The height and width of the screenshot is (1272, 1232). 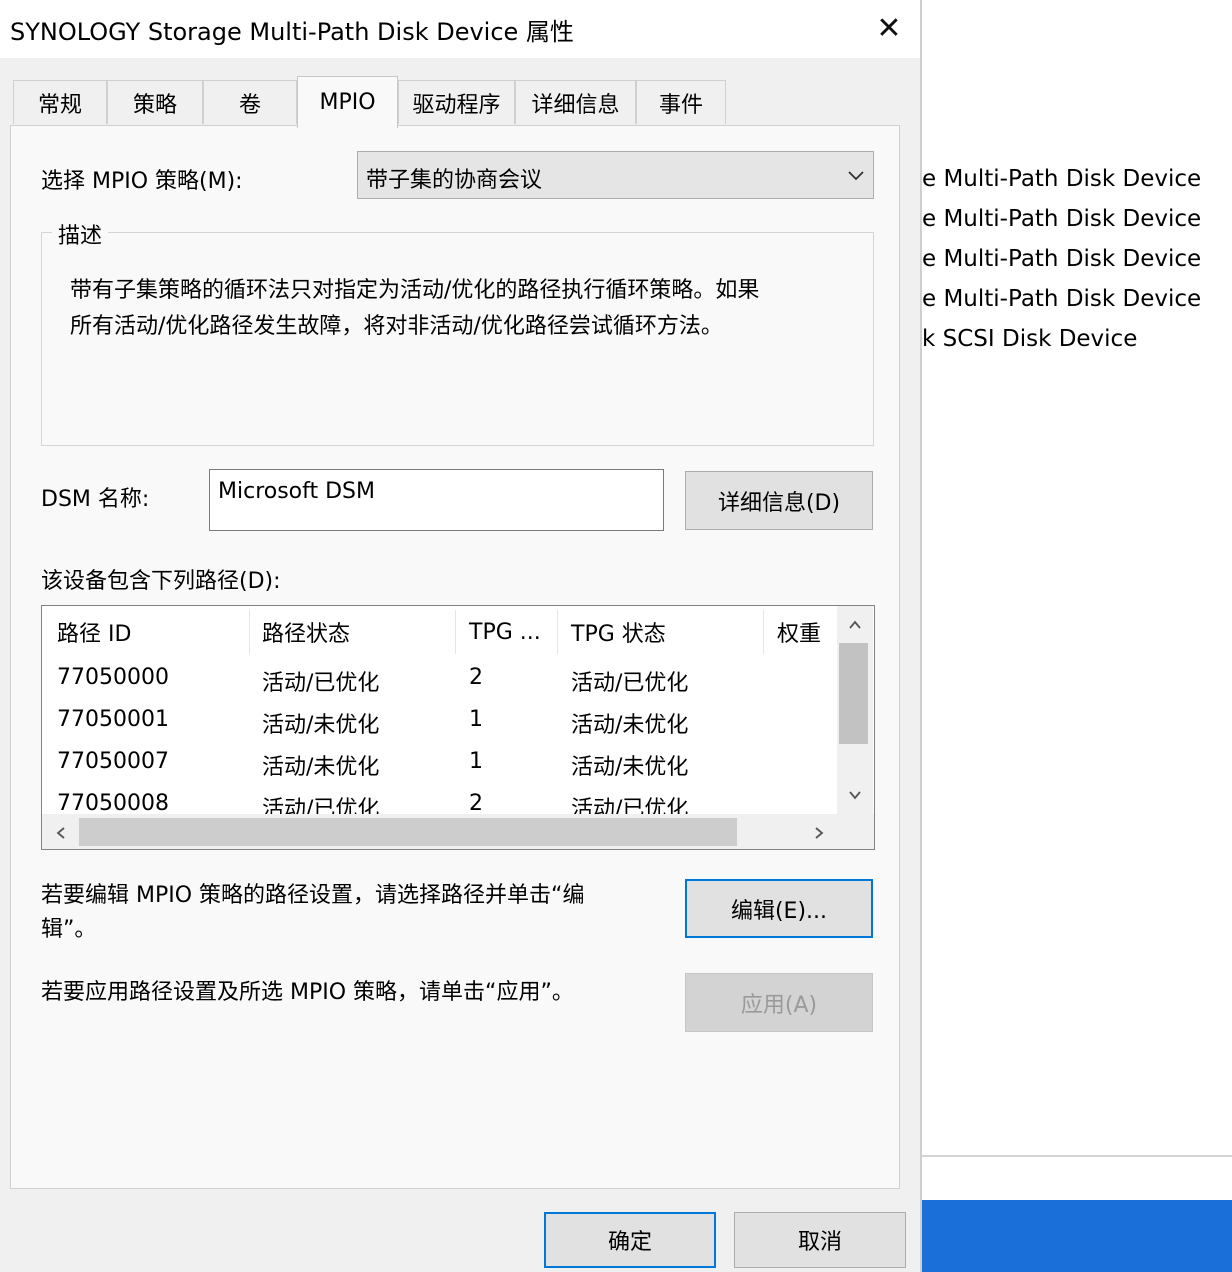 What do you see at coordinates (95, 499) in the screenshot?
I see `dsm-name-label: DSM 名称:` at bounding box center [95, 499].